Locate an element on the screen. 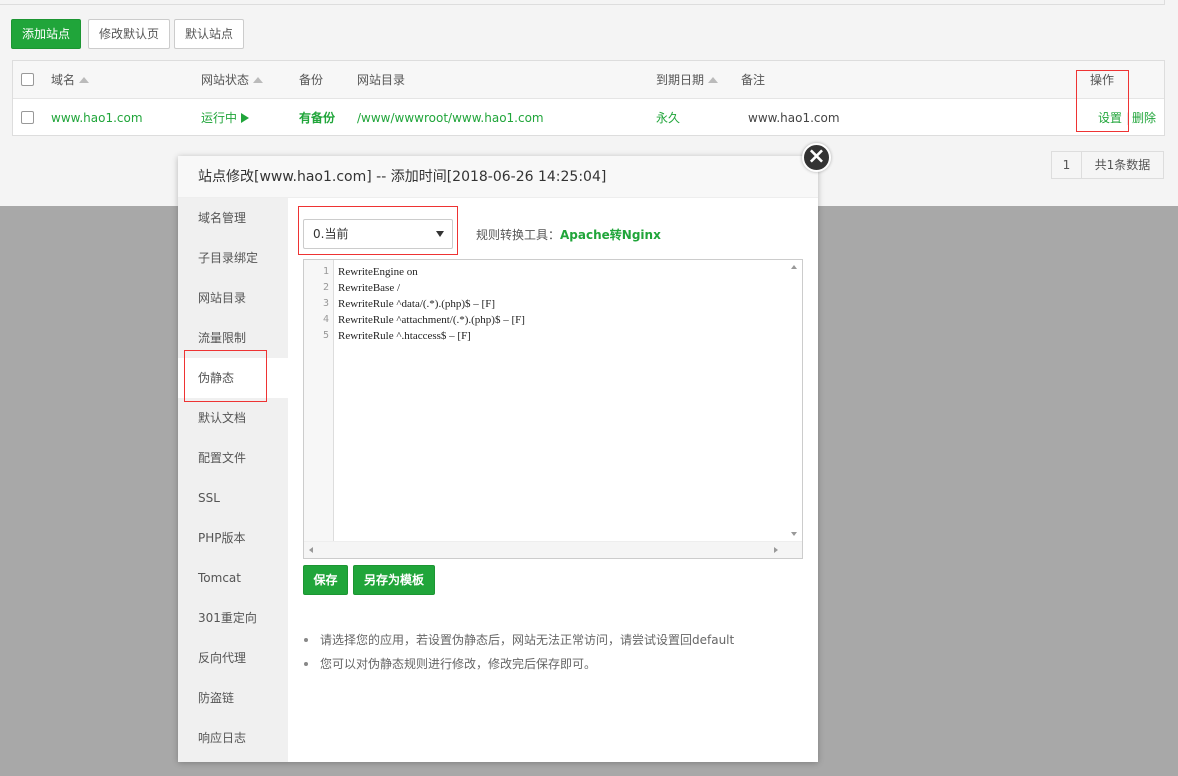 Image resolution: width=1178 pixels, height=776 pixels. code-line: RewriteBase / is located at coordinates (369, 288).